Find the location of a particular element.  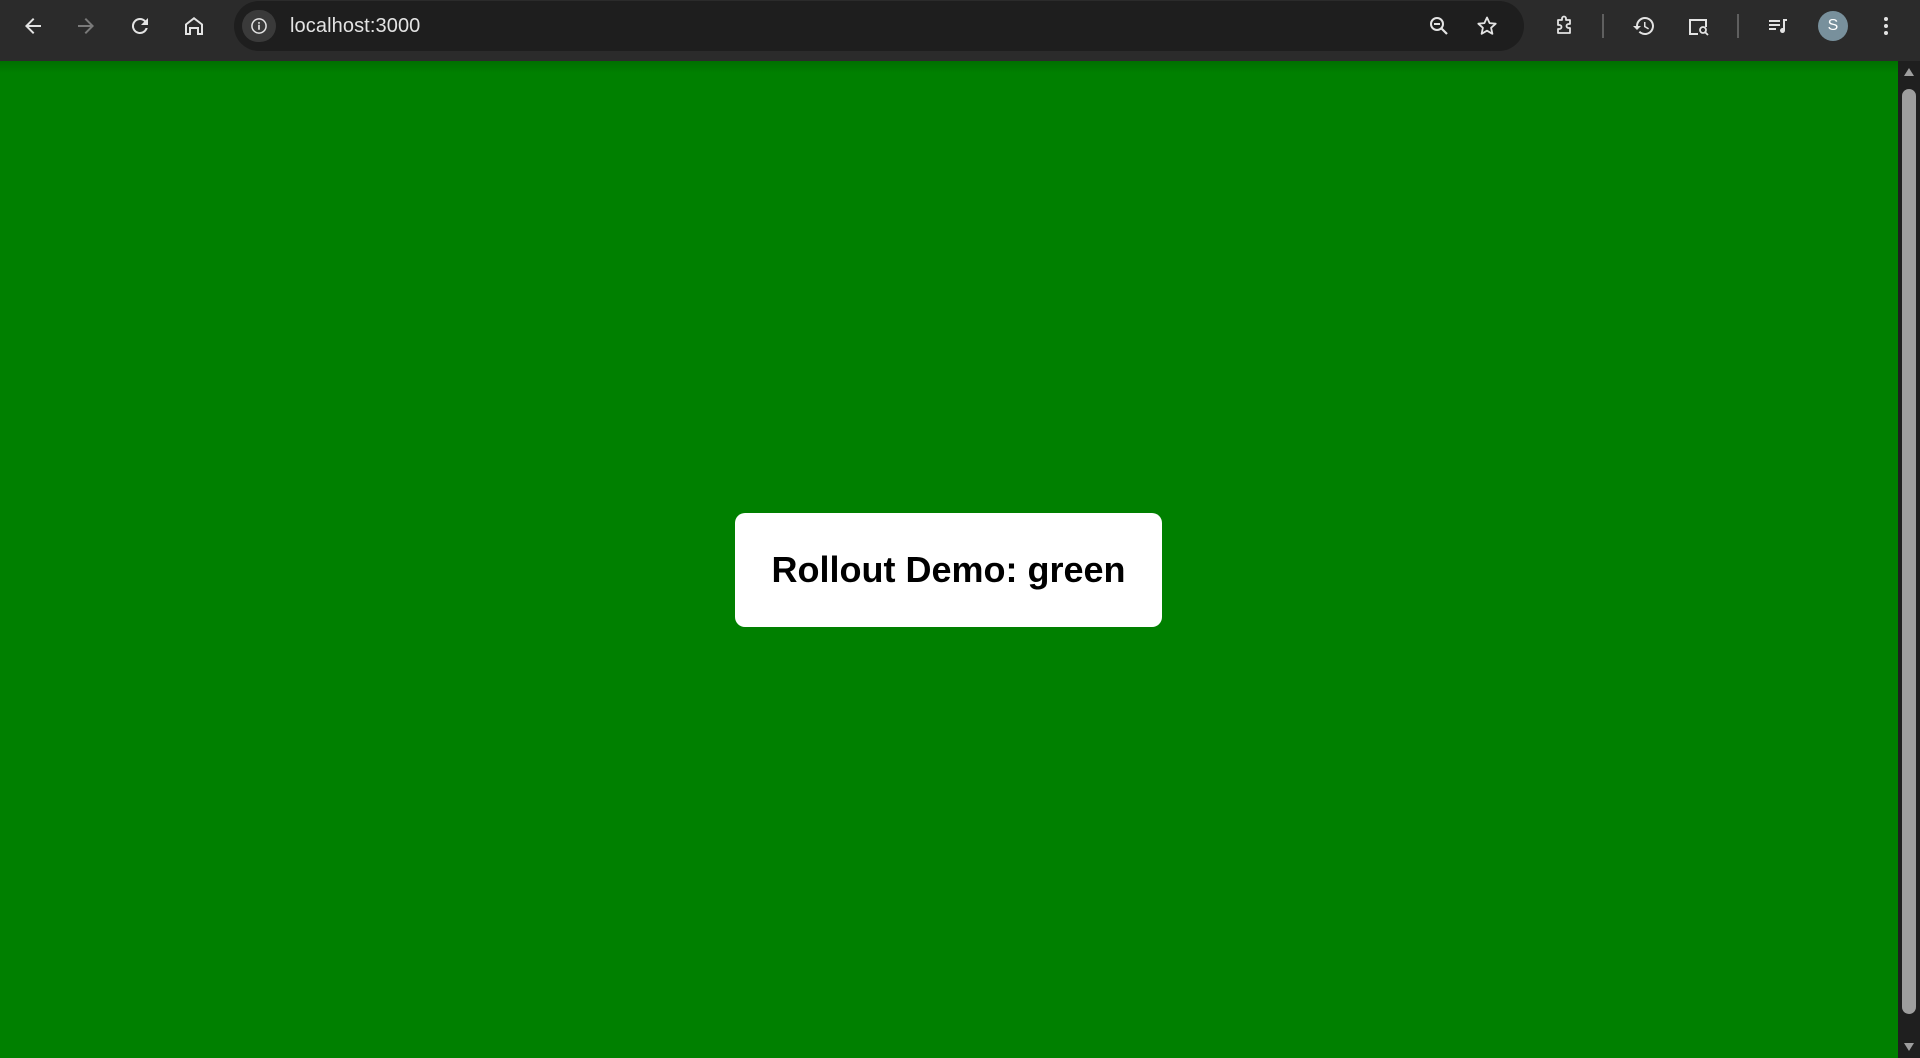

home-button is located at coordinates (194, 26).